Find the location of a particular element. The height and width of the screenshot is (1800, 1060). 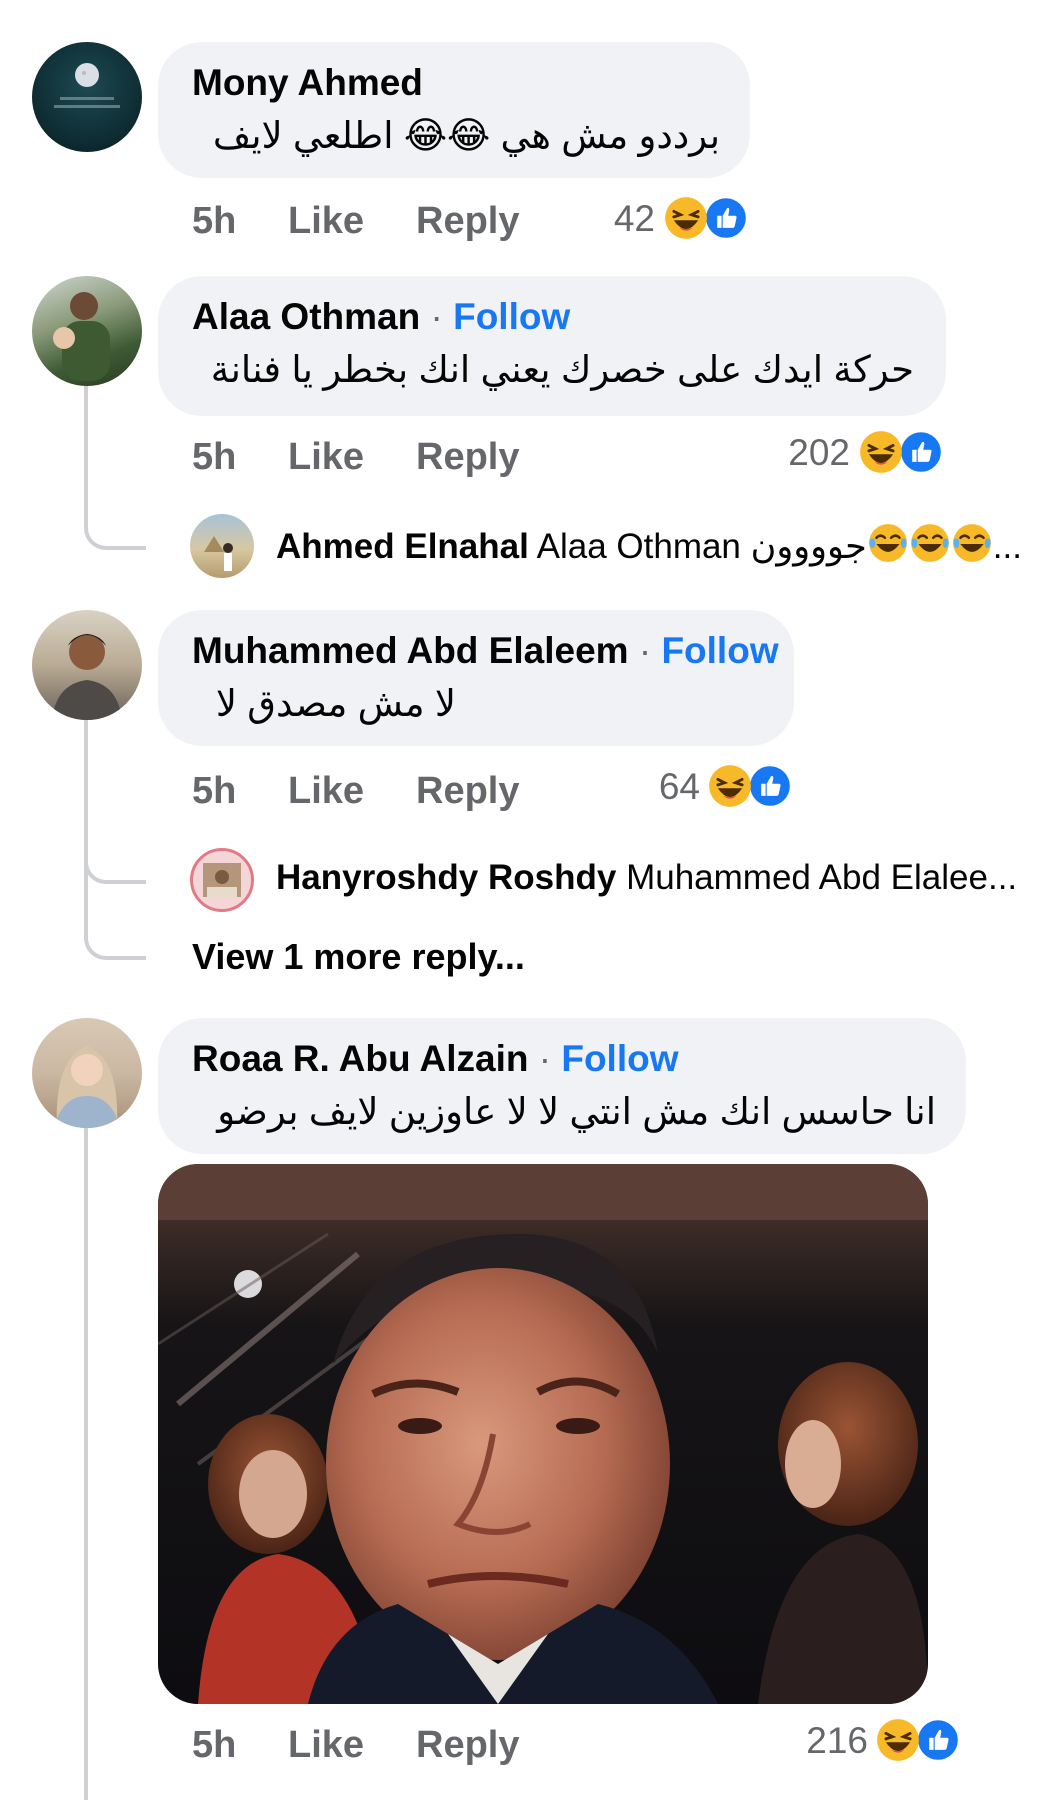

author-name: Muhammed Abd Elaleem is located at coordinates (410, 650).